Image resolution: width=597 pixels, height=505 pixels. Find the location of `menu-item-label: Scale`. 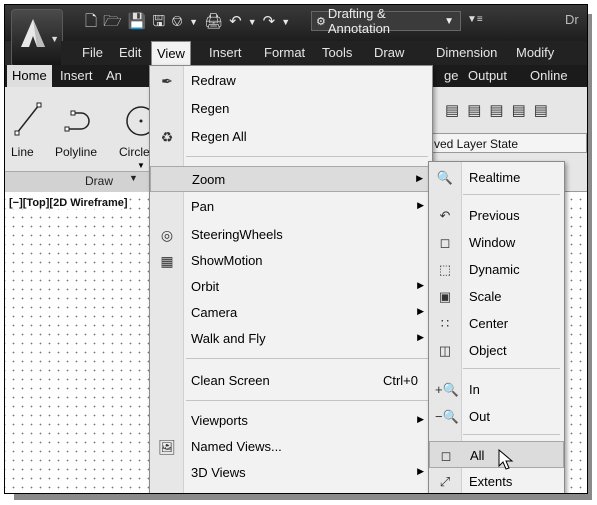

menu-item-label: Scale is located at coordinates (485, 296).